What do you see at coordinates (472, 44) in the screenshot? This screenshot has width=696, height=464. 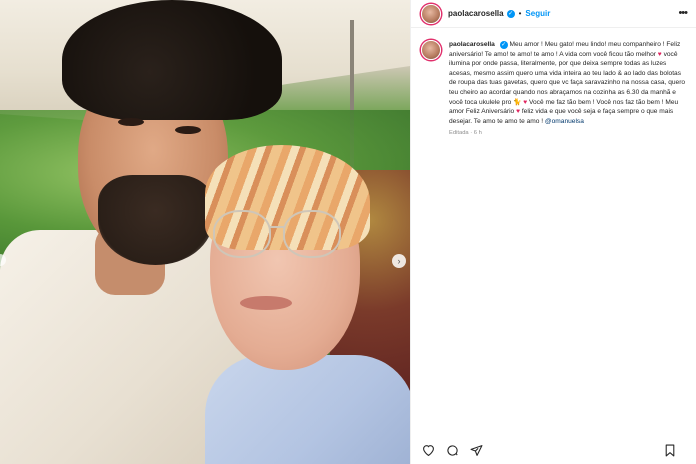 I see `caption-username: paolacarosella` at bounding box center [472, 44].